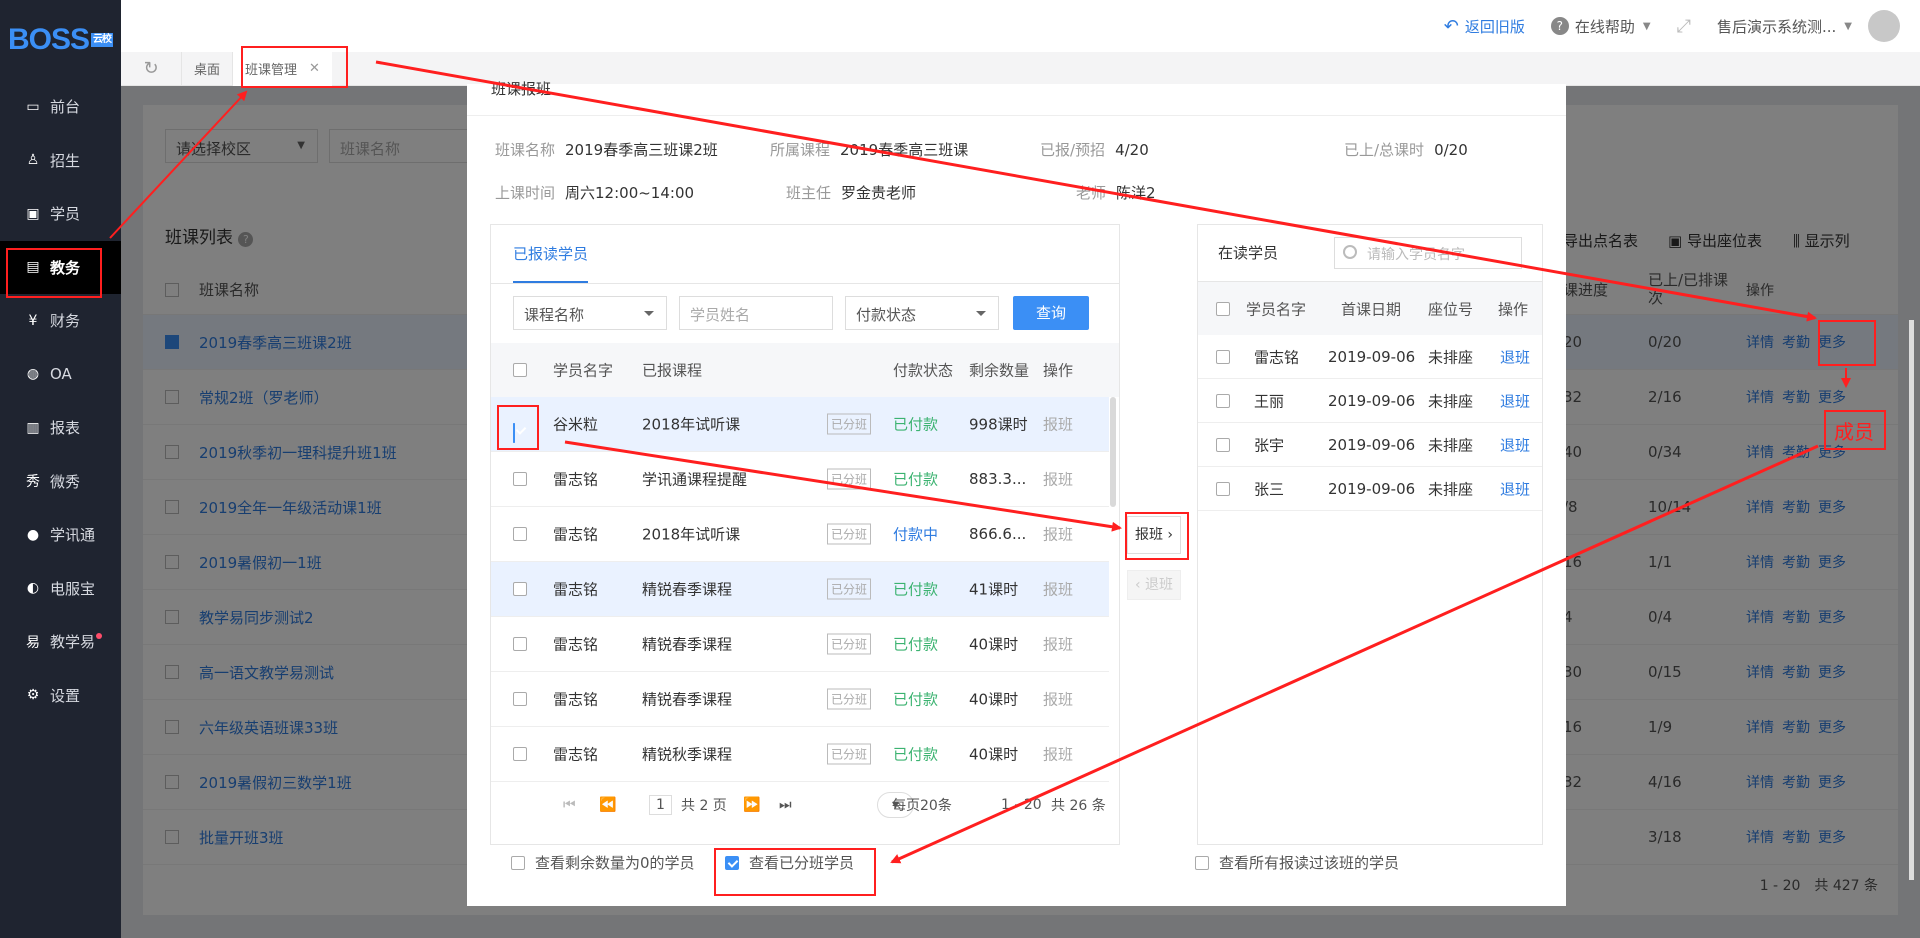 This screenshot has height=938, width=1920. What do you see at coordinates (1384, 150) in the screenshot?
I see `info-label: 已上/总课时` at bounding box center [1384, 150].